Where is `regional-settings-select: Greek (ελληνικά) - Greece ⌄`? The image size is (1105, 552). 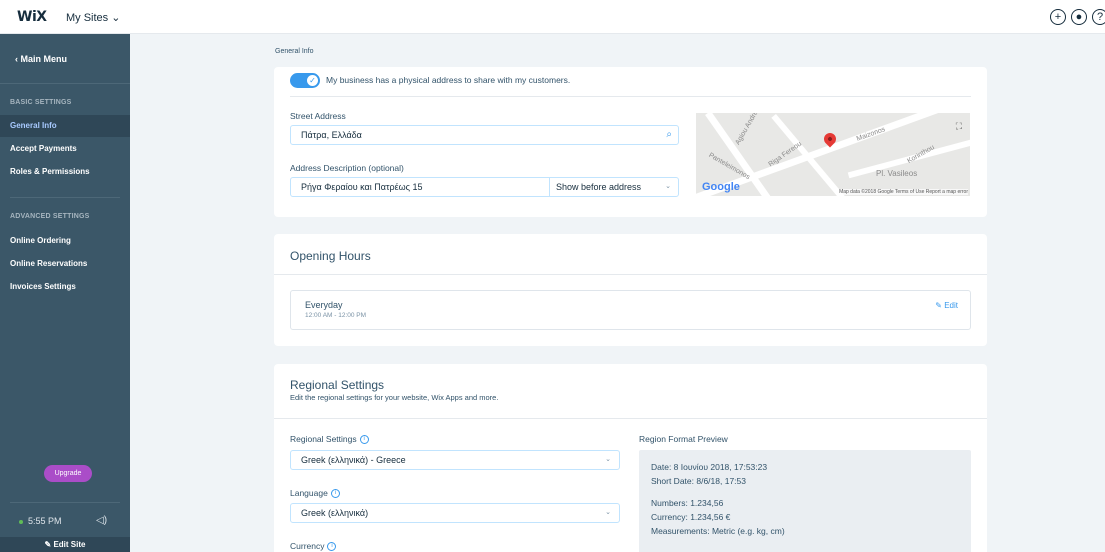 regional-settings-select: Greek (ελληνικά) - Greece ⌄ is located at coordinates (455, 460).